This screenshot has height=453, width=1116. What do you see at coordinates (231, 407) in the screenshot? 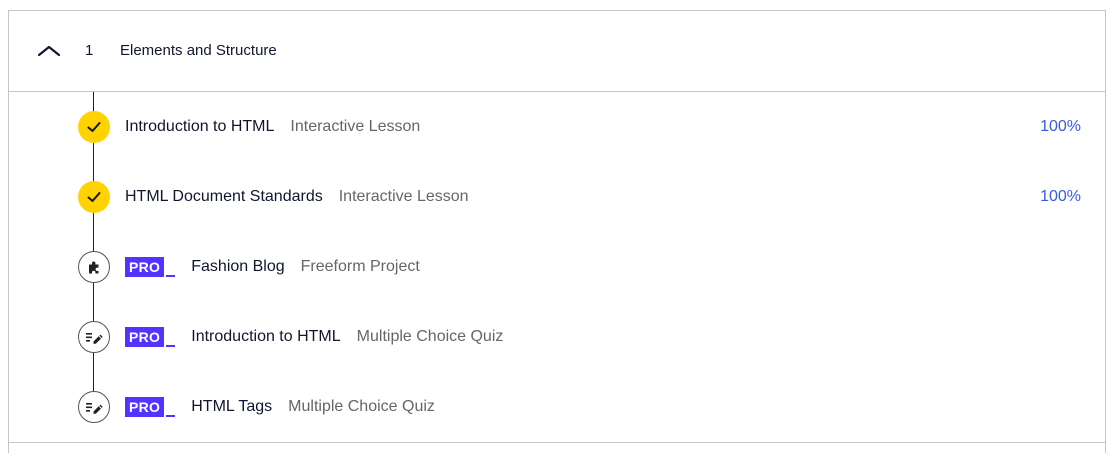
I see `item-title: HTML Tags` at bounding box center [231, 407].